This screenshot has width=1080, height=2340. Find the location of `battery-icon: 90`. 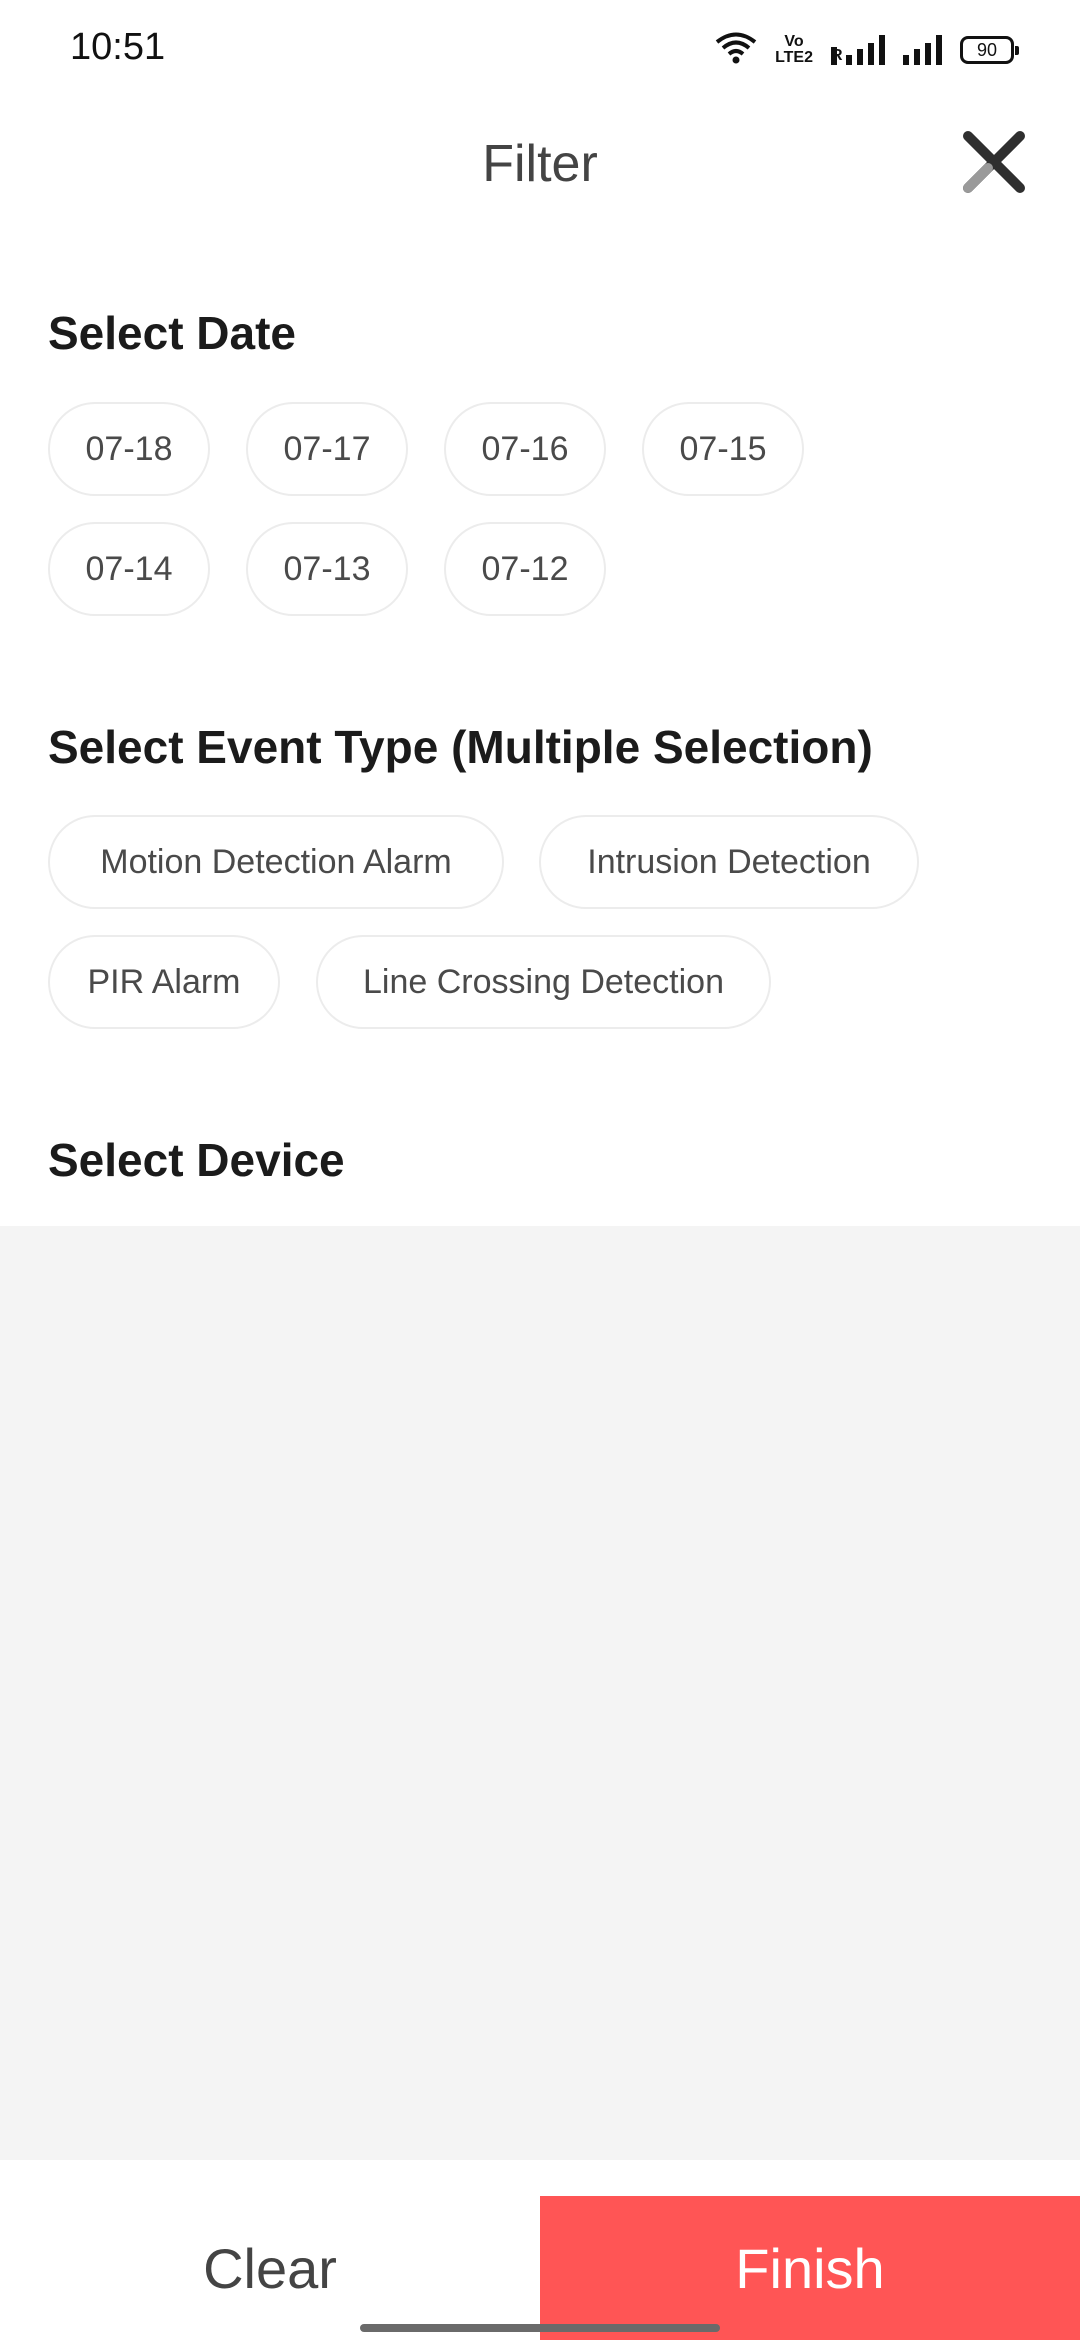

battery-icon: 90 is located at coordinates (989, 50).